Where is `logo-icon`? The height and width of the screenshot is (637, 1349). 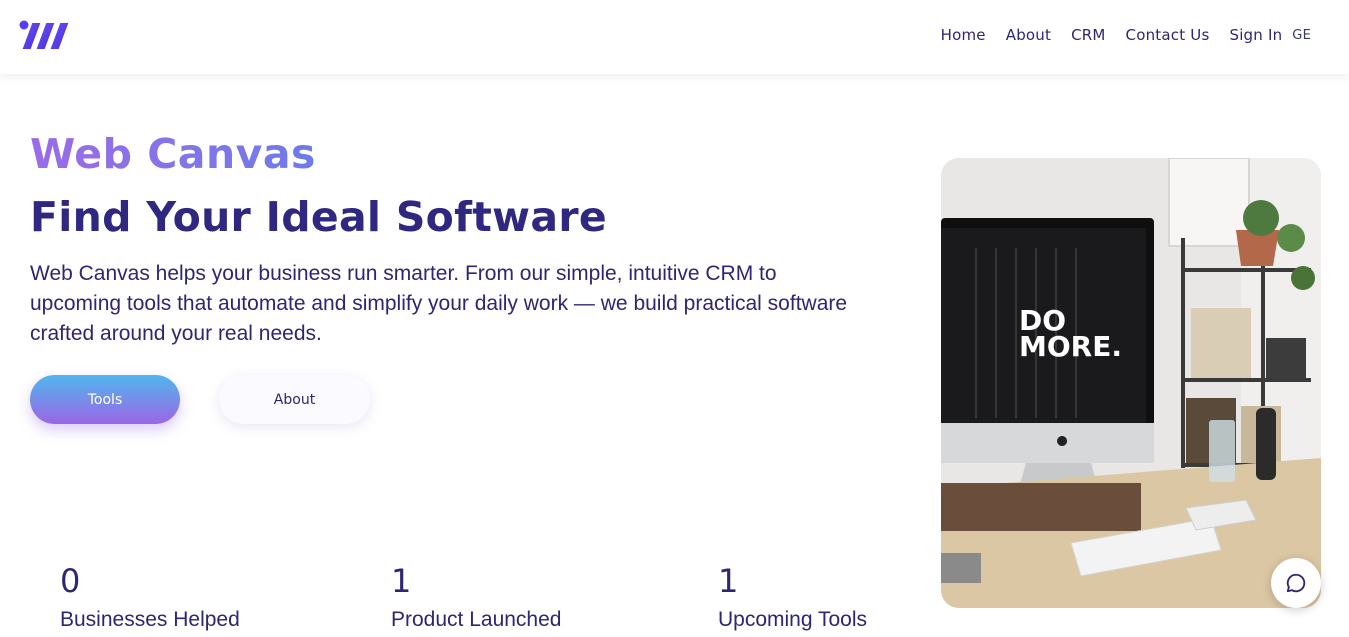
logo-icon is located at coordinates (45, 36).